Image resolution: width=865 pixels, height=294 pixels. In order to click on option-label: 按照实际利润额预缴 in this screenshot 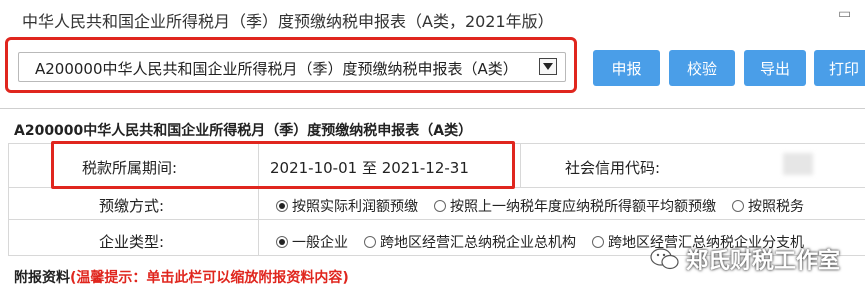, I will do `click(355, 207)`.